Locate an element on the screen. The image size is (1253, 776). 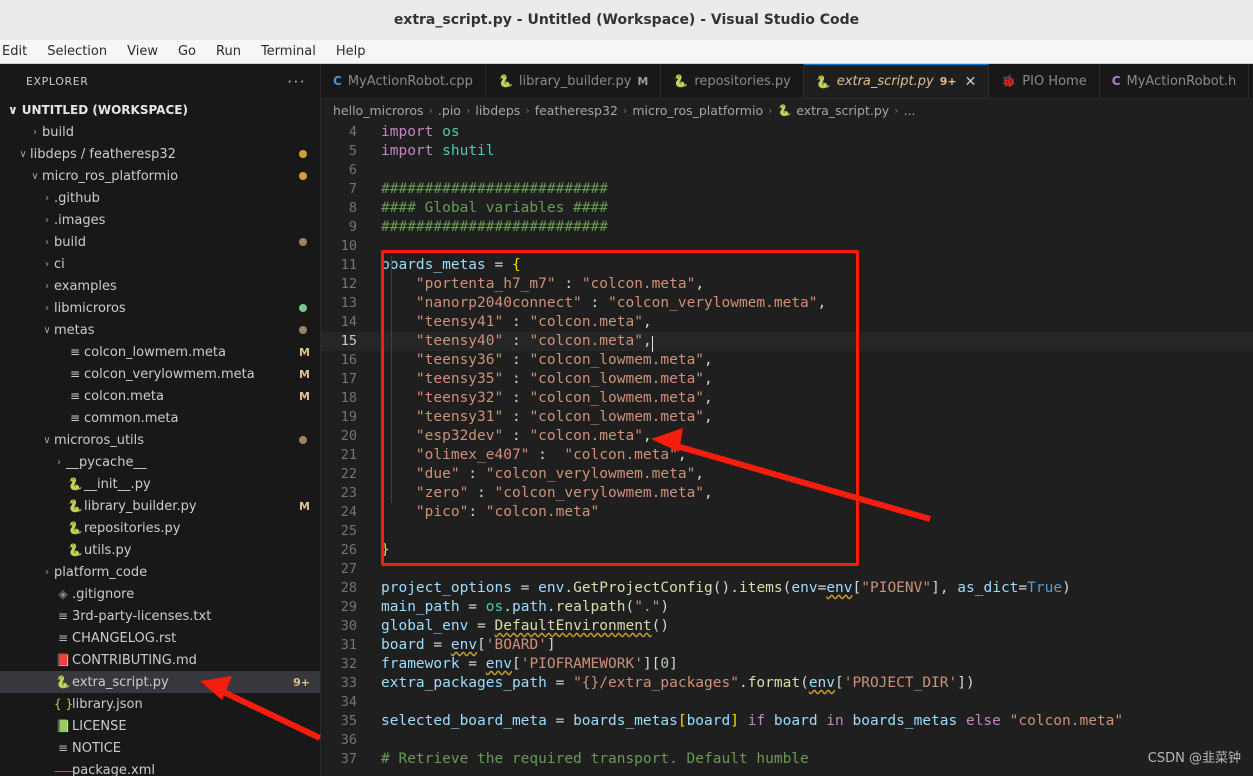
code-line: 5 import shutil is located at coordinates (787, 151).